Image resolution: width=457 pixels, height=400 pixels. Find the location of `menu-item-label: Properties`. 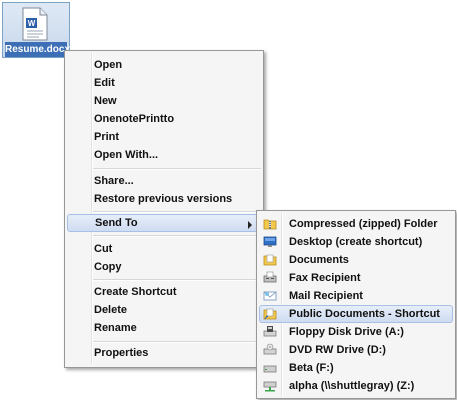

menu-item-label: Properties is located at coordinates (121, 353).